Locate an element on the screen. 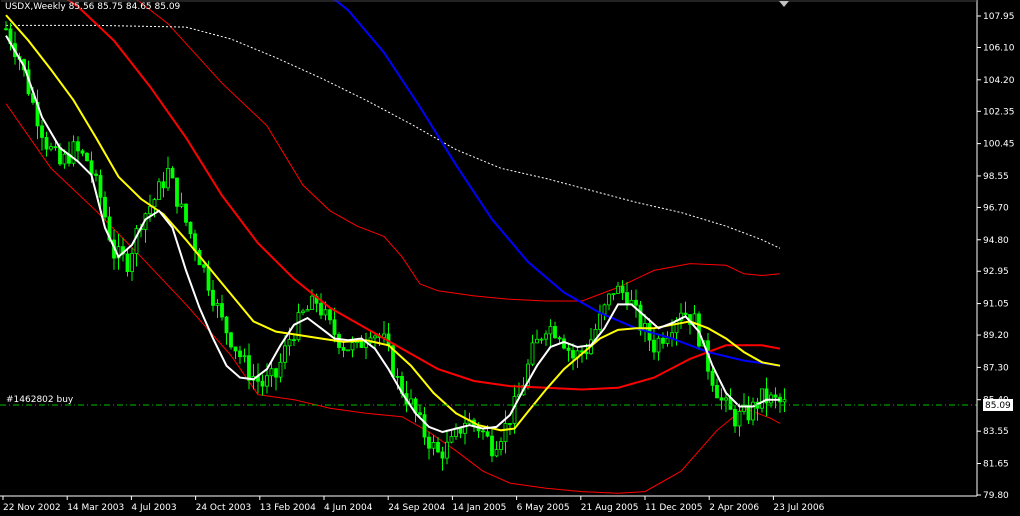 This screenshot has height=516, width=1020. y-tick-label: 94.80 is located at coordinates (996, 241).